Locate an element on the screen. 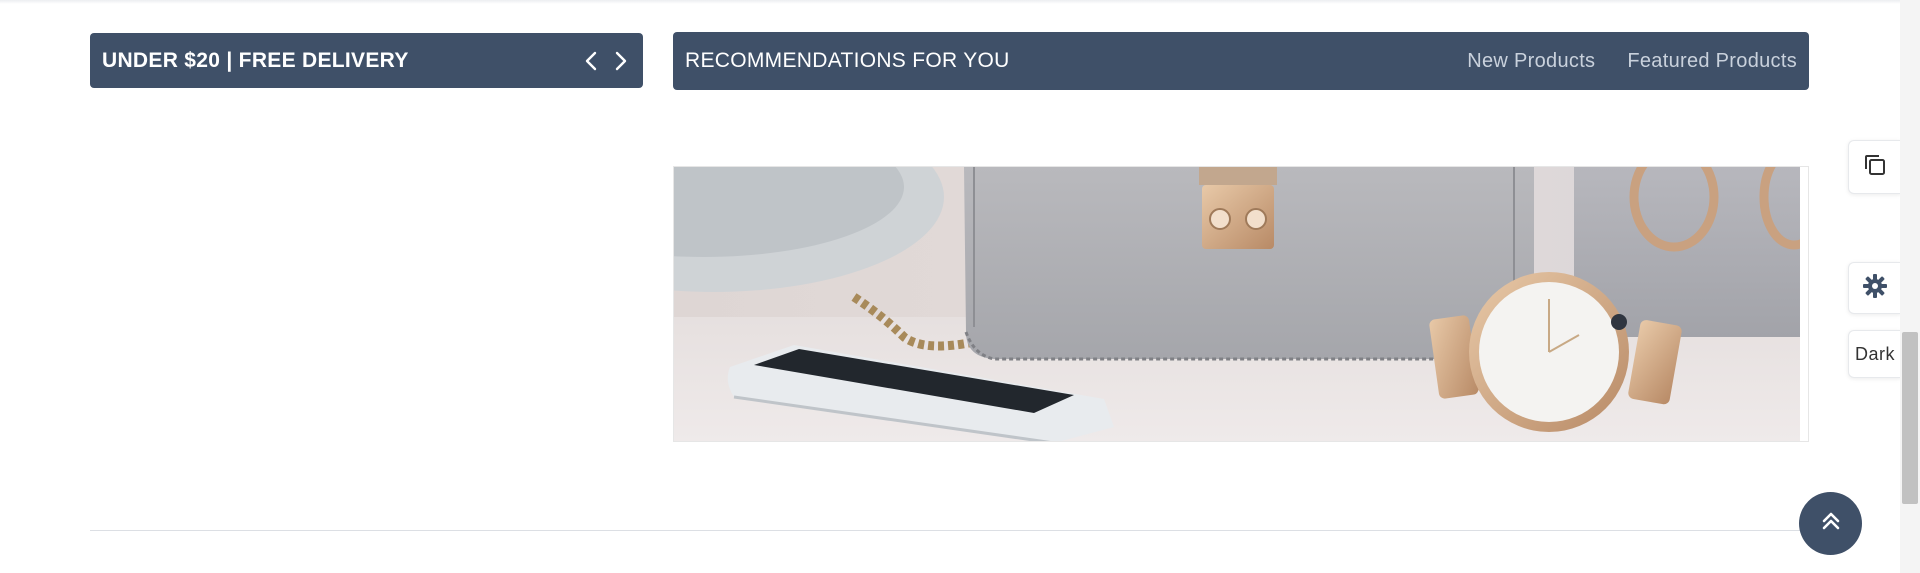  recommendations-title: RECOMMENDATIONS FOR YOU is located at coordinates (847, 60).